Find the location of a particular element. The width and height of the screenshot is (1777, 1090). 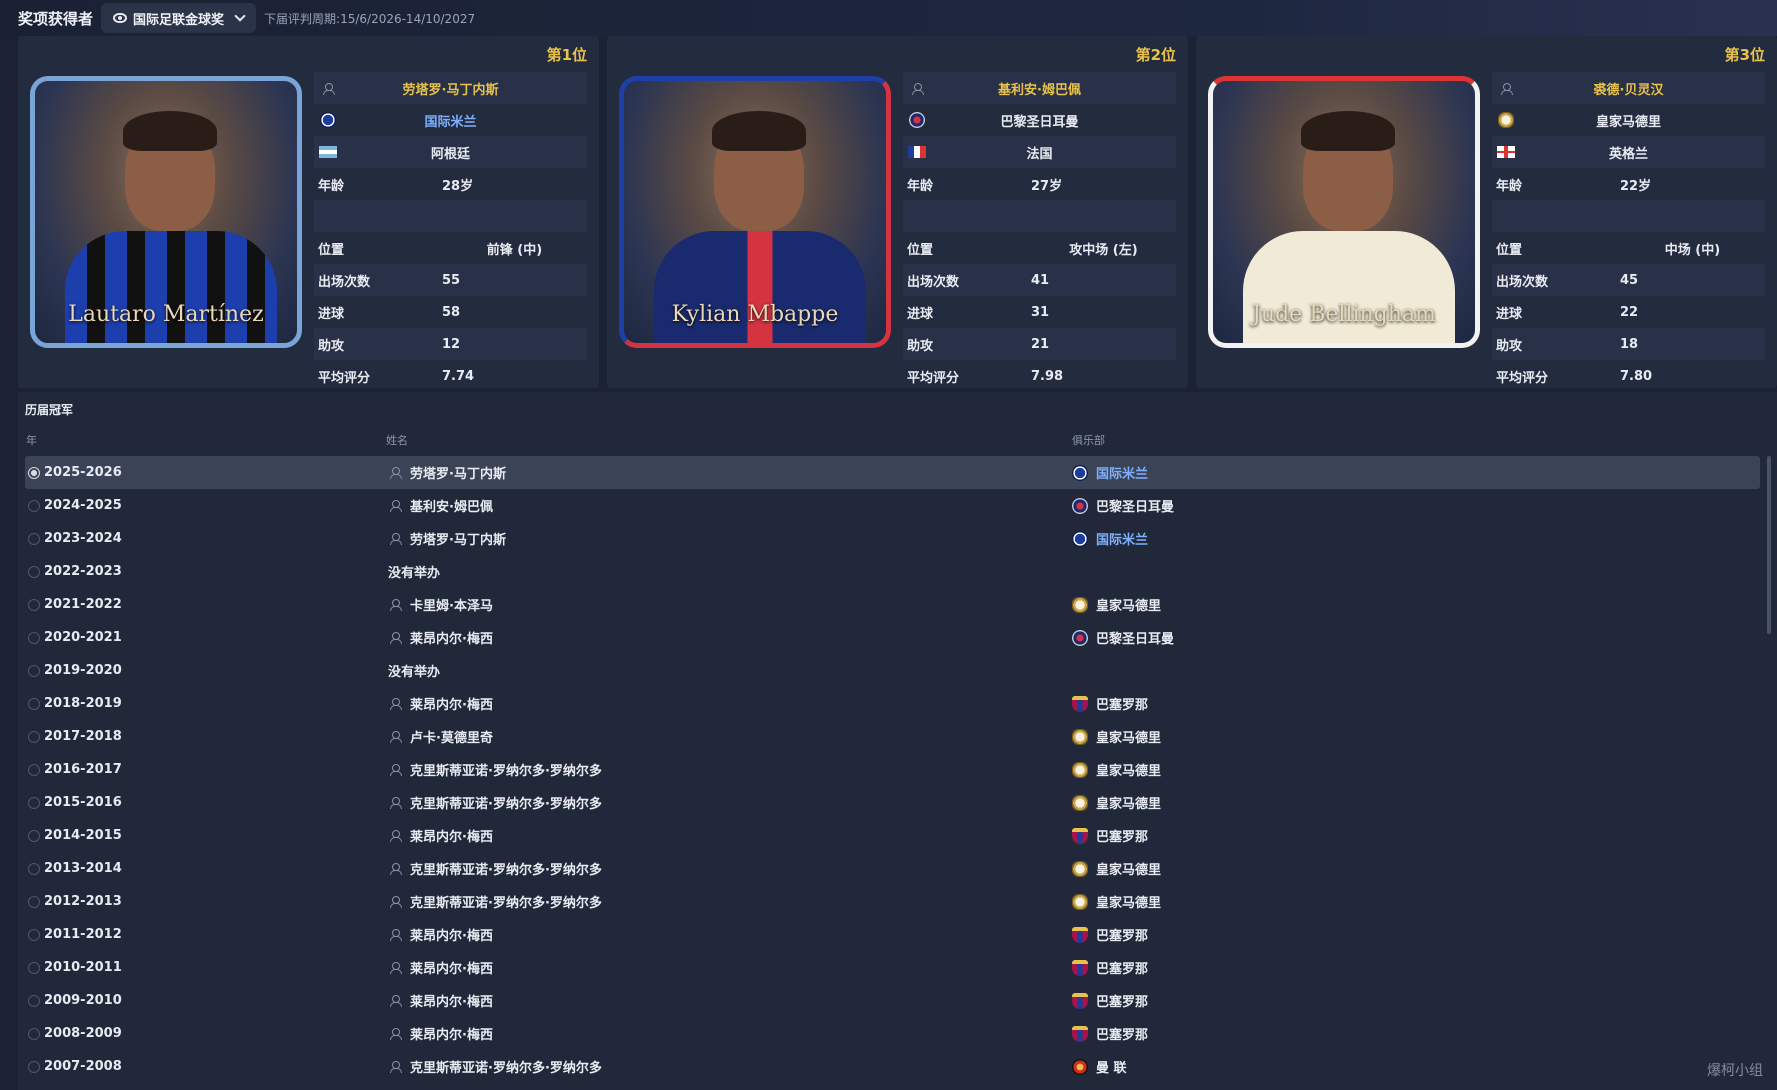

table-row: 2015-2016 克里斯蒂亚诺·罗纳尔多·罗纳尔多 皇家马德里 is located at coordinates (892, 802).